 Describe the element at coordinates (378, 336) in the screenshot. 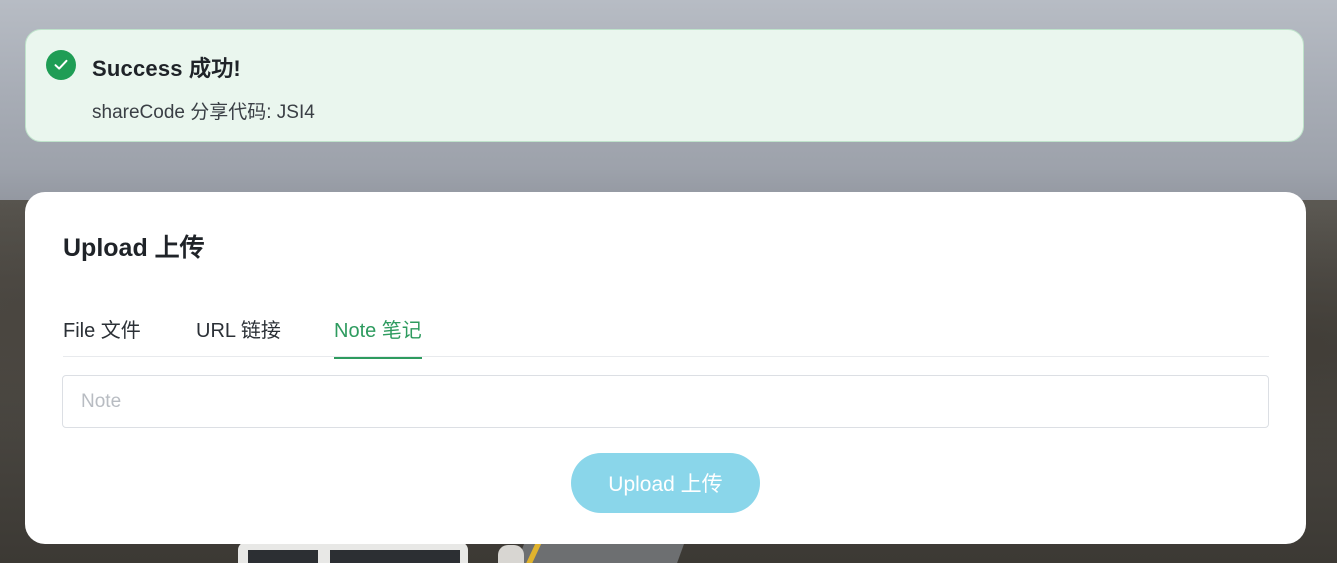

I see `tab-note: Note 笔记` at that location.